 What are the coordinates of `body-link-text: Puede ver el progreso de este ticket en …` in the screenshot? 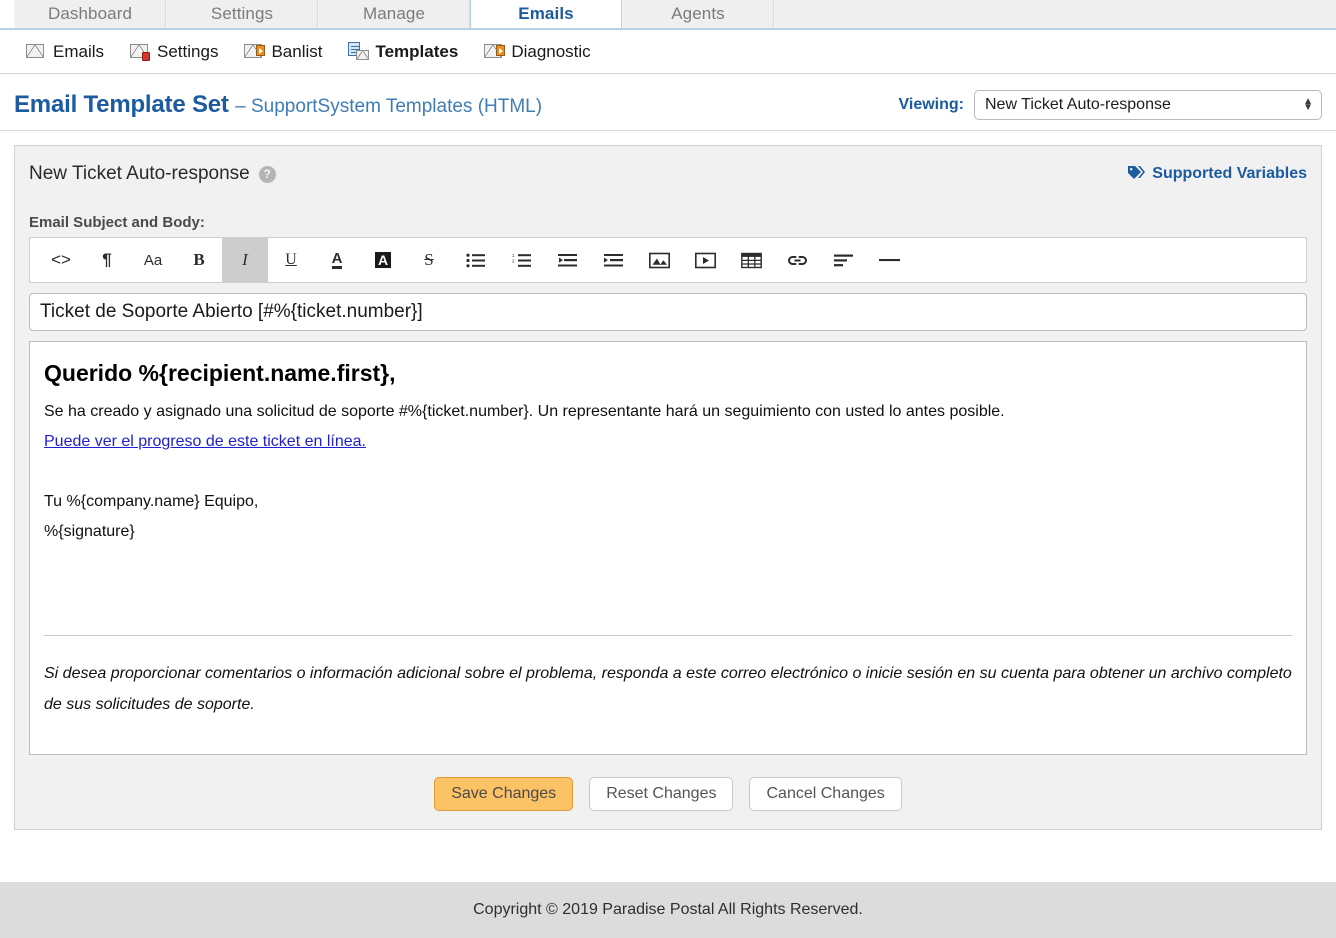 It's located at (205, 441).